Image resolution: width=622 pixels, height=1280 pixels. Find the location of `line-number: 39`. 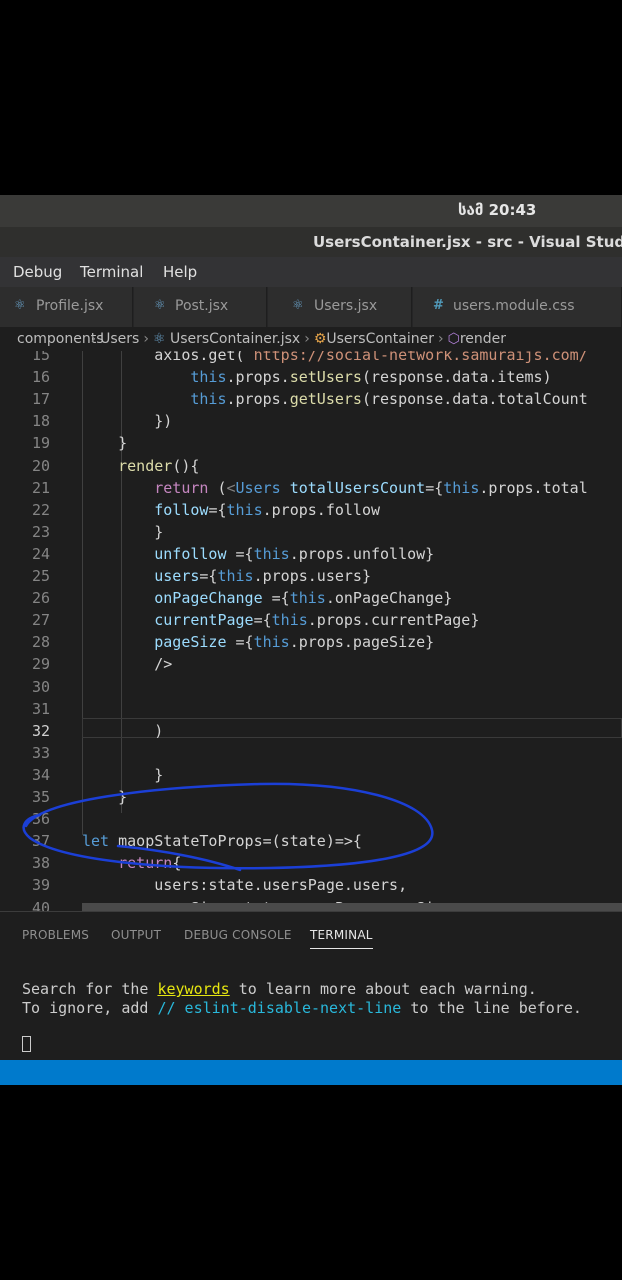

line-number: 39 is located at coordinates (40, 885).